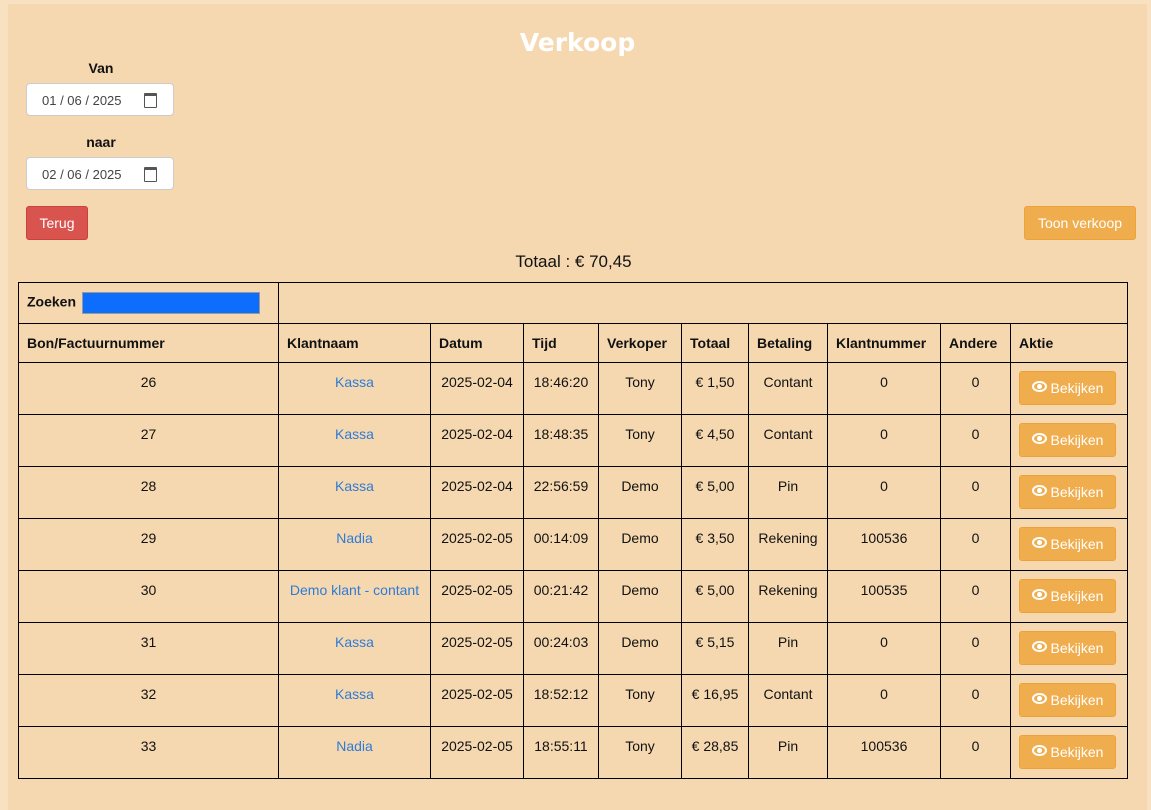  Describe the element at coordinates (148, 544) in the screenshot. I see `cell-nr: 29` at that location.